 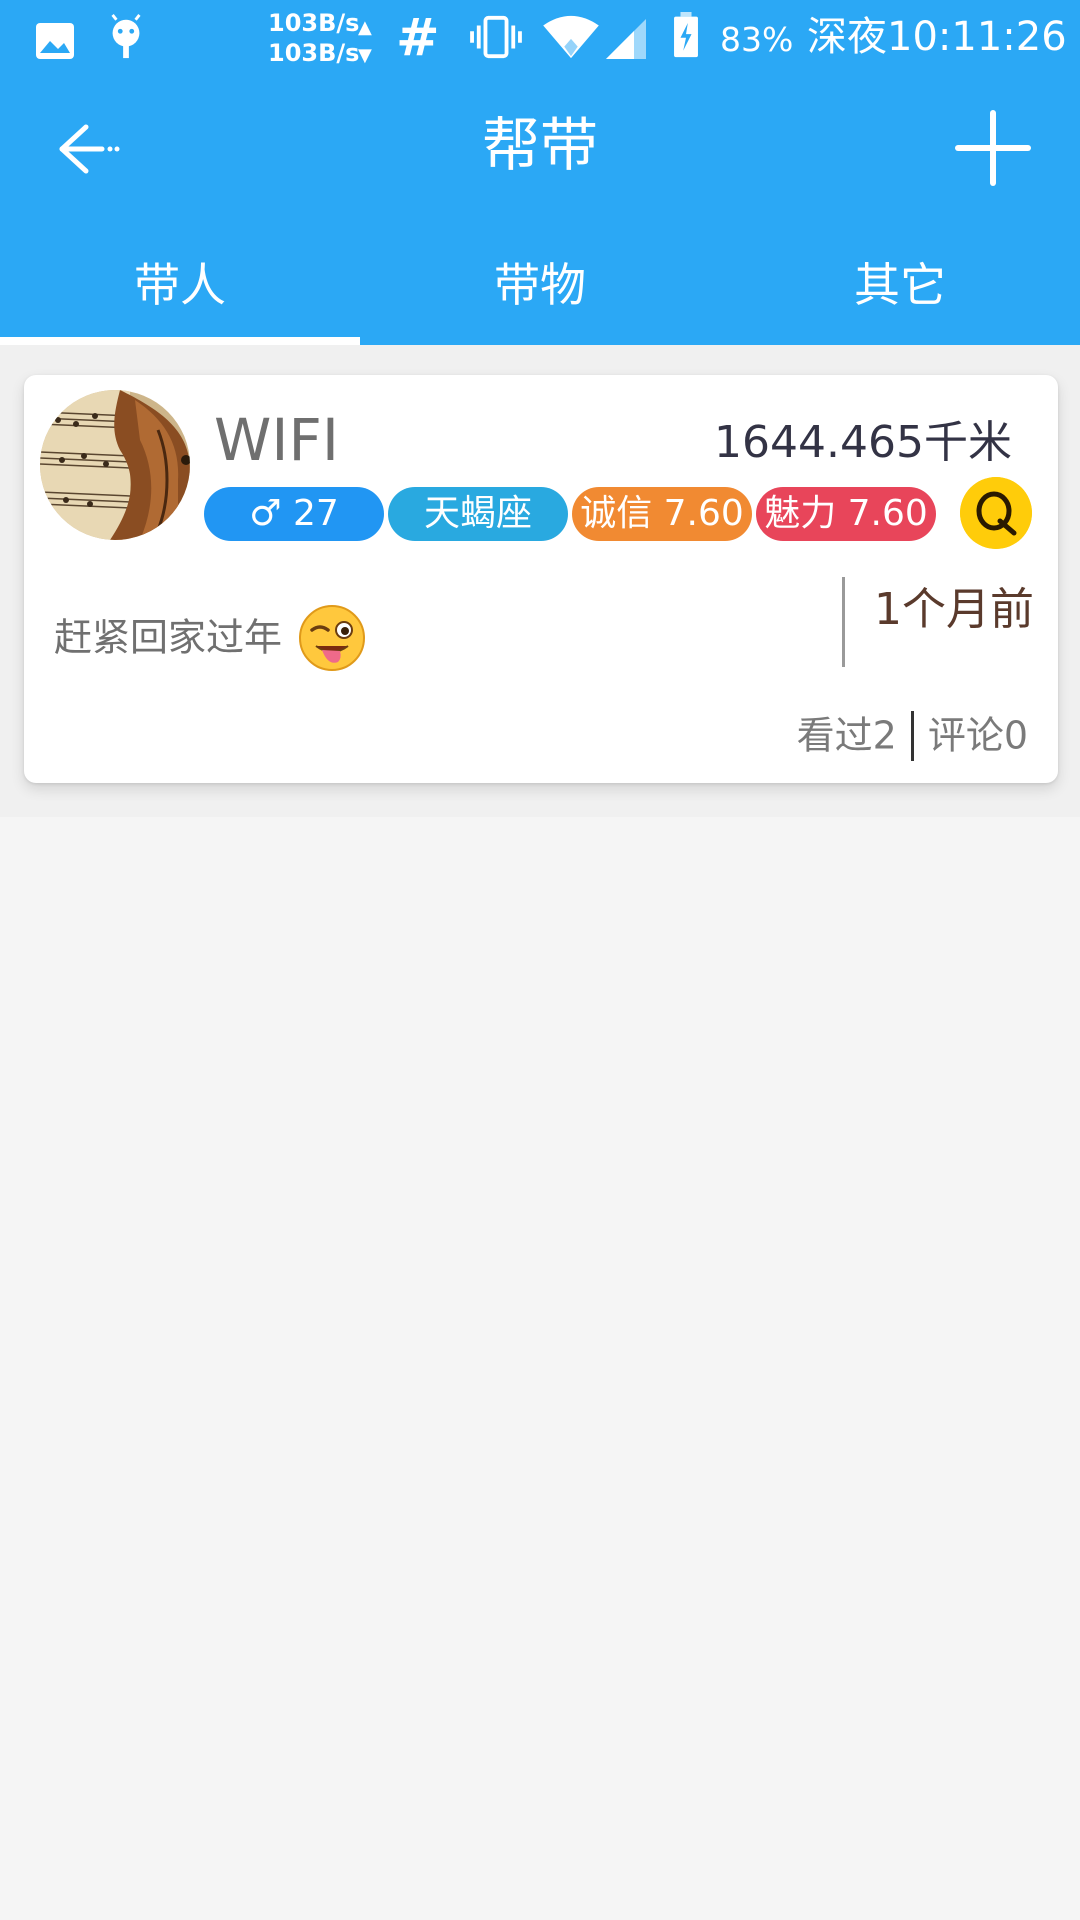 What do you see at coordinates (993, 148) in the screenshot?
I see `plus-icon` at bounding box center [993, 148].